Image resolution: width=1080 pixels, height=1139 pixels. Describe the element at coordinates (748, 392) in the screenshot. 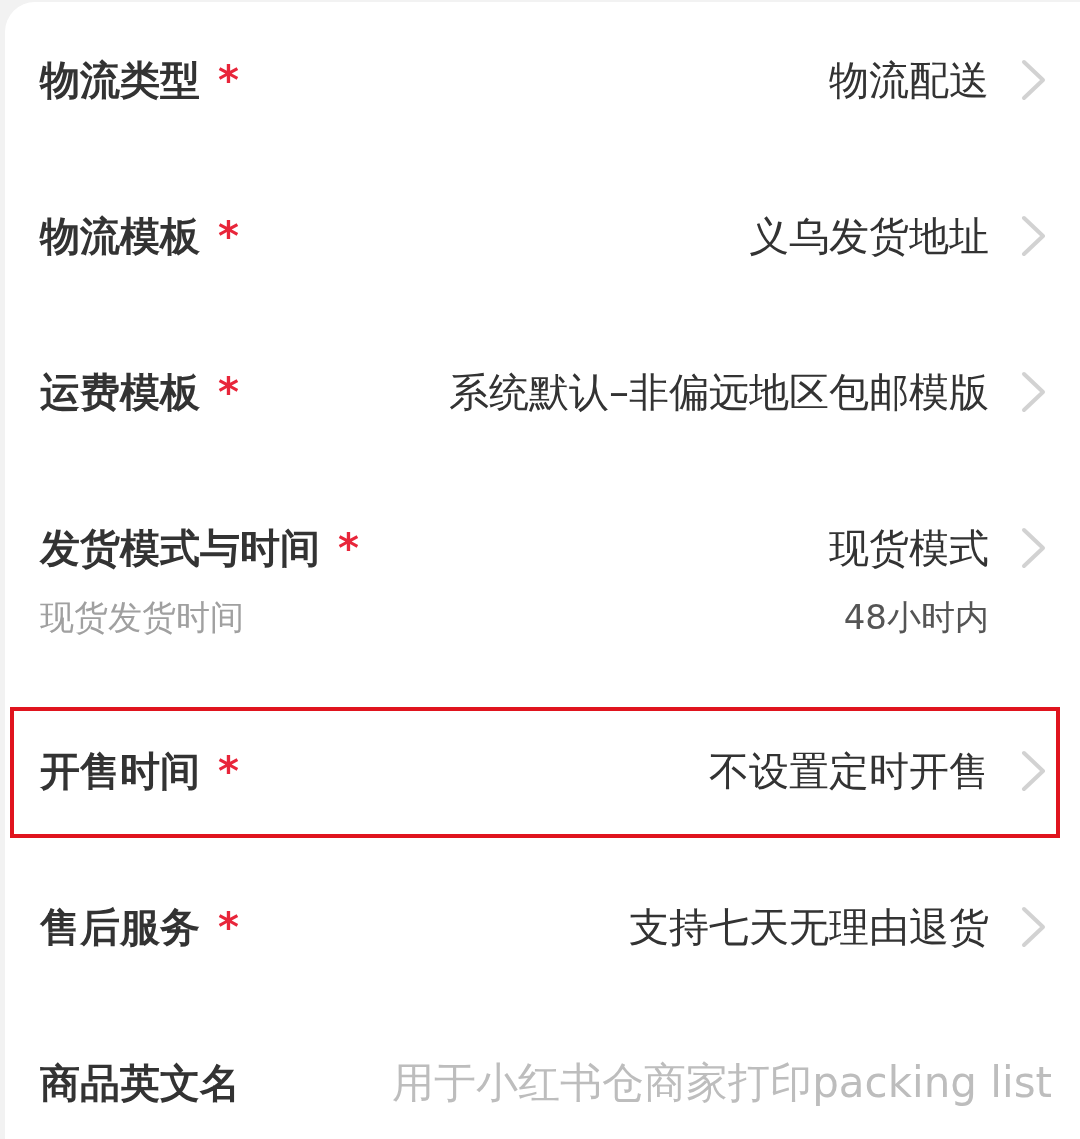

I see `option-select: 系统默认–非偏远地区包邮模版` at that location.